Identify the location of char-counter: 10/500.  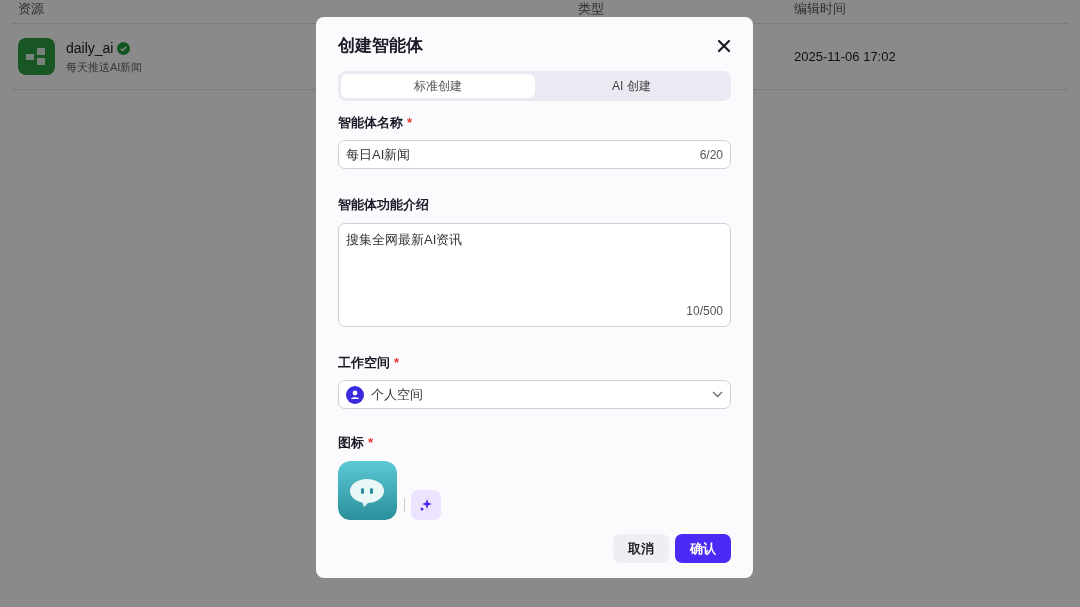
(704, 311).